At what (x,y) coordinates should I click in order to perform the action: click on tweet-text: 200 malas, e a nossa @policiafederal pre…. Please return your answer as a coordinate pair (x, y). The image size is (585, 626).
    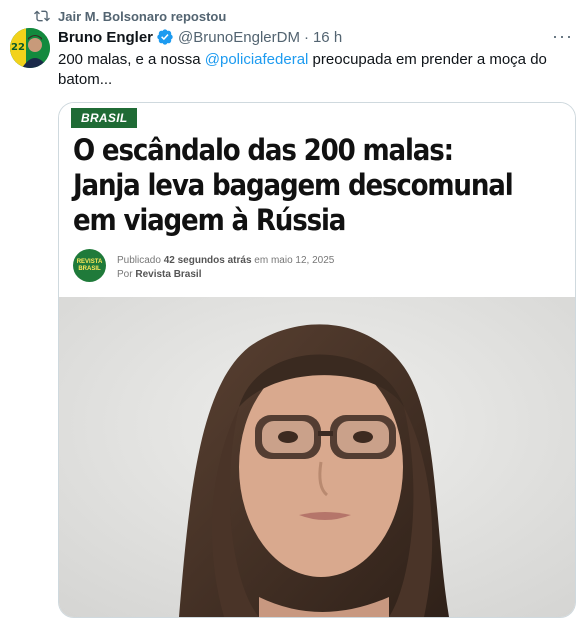
    Looking at the image, I should click on (315, 70).